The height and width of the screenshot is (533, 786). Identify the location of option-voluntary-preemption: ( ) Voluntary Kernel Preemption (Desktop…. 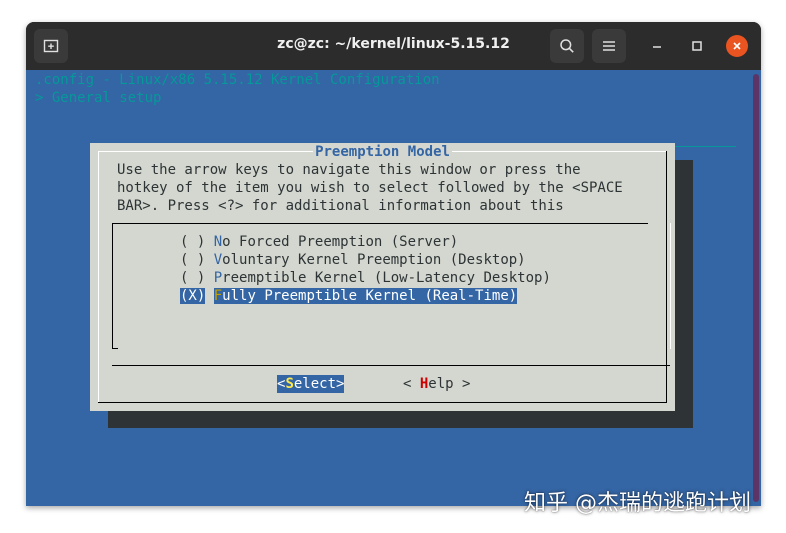
(353, 260).